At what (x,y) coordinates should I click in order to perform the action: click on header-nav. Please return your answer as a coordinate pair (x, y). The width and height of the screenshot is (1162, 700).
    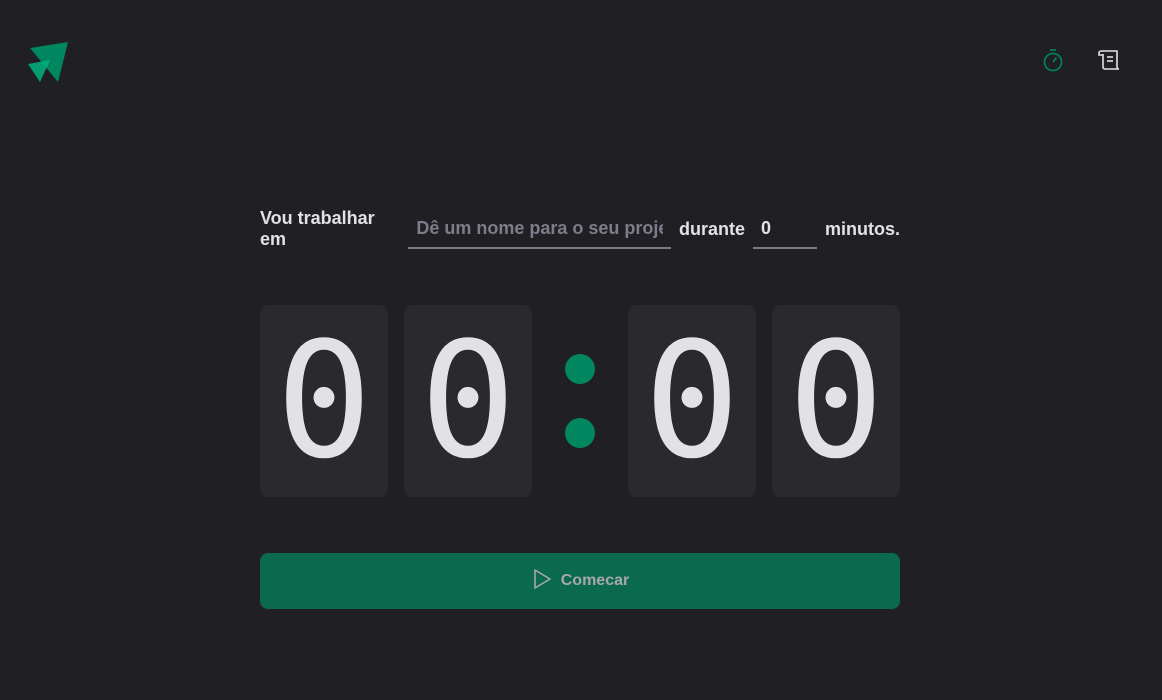
    Looking at the image, I should click on (1081, 62).